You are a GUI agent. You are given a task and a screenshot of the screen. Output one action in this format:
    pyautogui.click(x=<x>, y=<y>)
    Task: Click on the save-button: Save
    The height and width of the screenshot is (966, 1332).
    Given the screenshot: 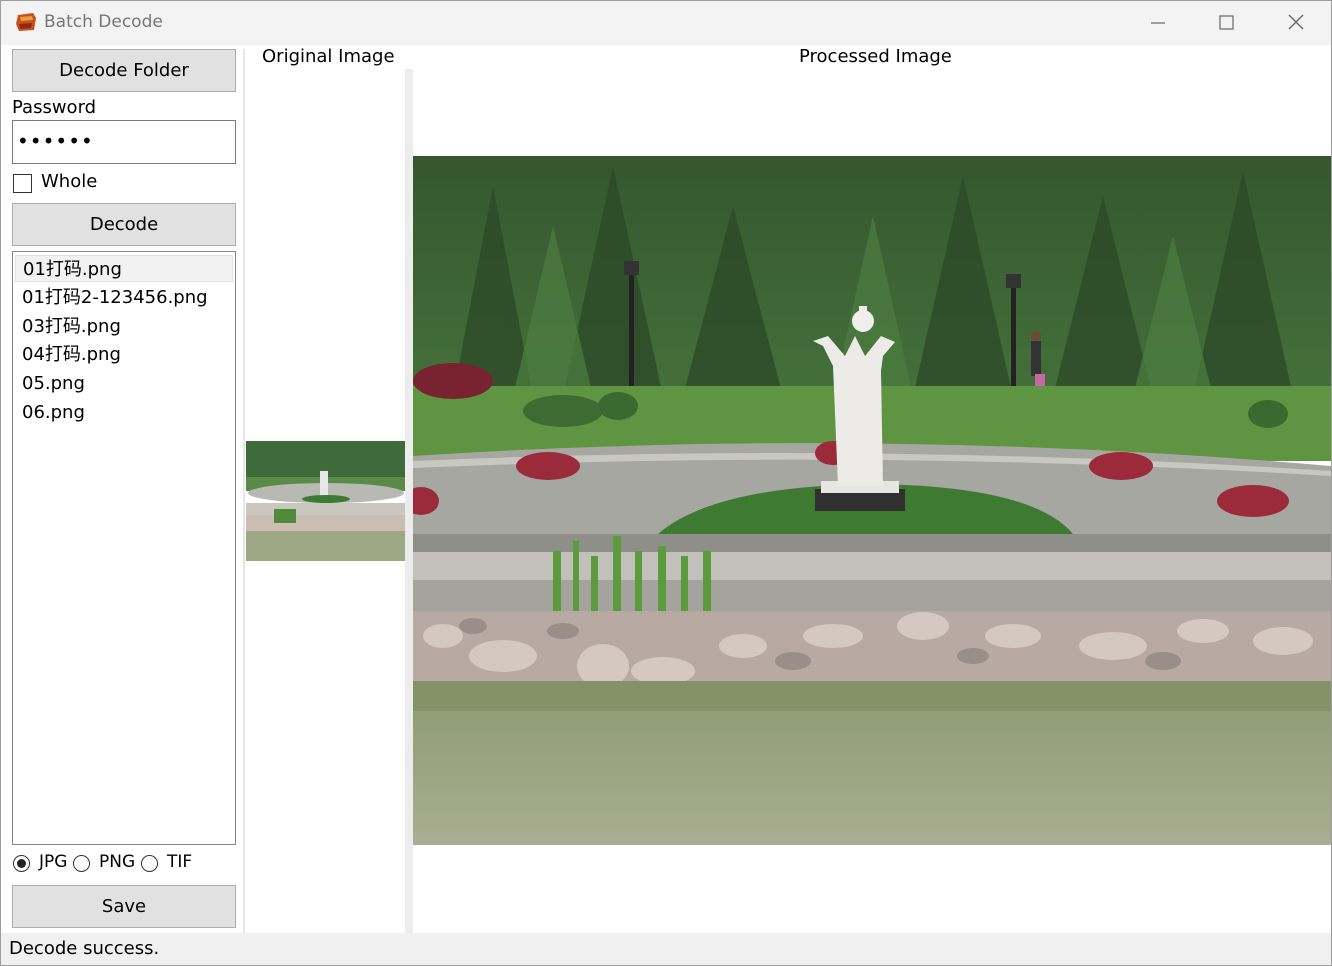 What is the action you would take?
    pyautogui.click(x=124, y=906)
    